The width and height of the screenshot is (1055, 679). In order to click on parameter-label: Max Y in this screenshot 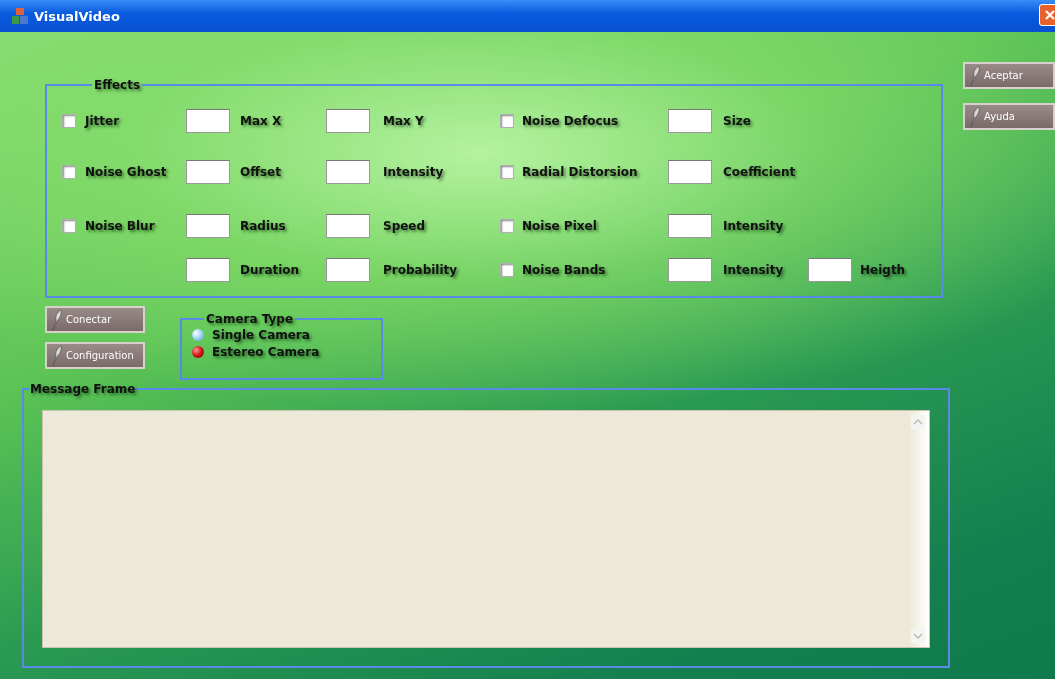, I will do `click(404, 121)`.